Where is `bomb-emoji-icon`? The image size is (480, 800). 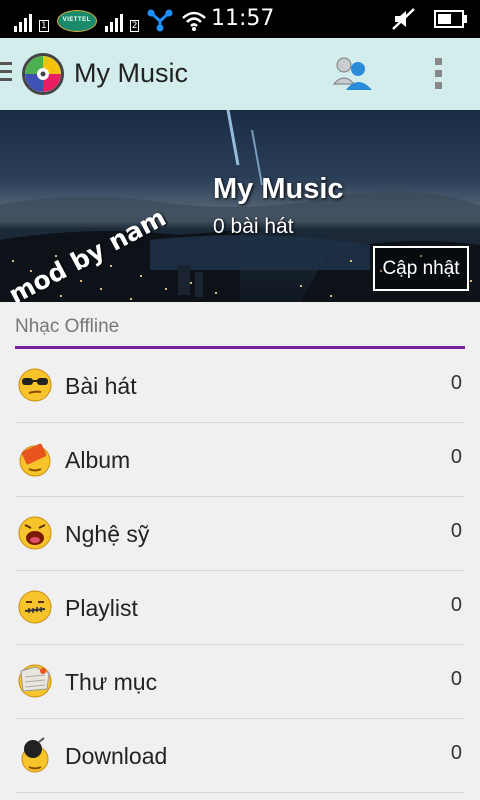
bomb-emoji-icon is located at coordinates (35, 755).